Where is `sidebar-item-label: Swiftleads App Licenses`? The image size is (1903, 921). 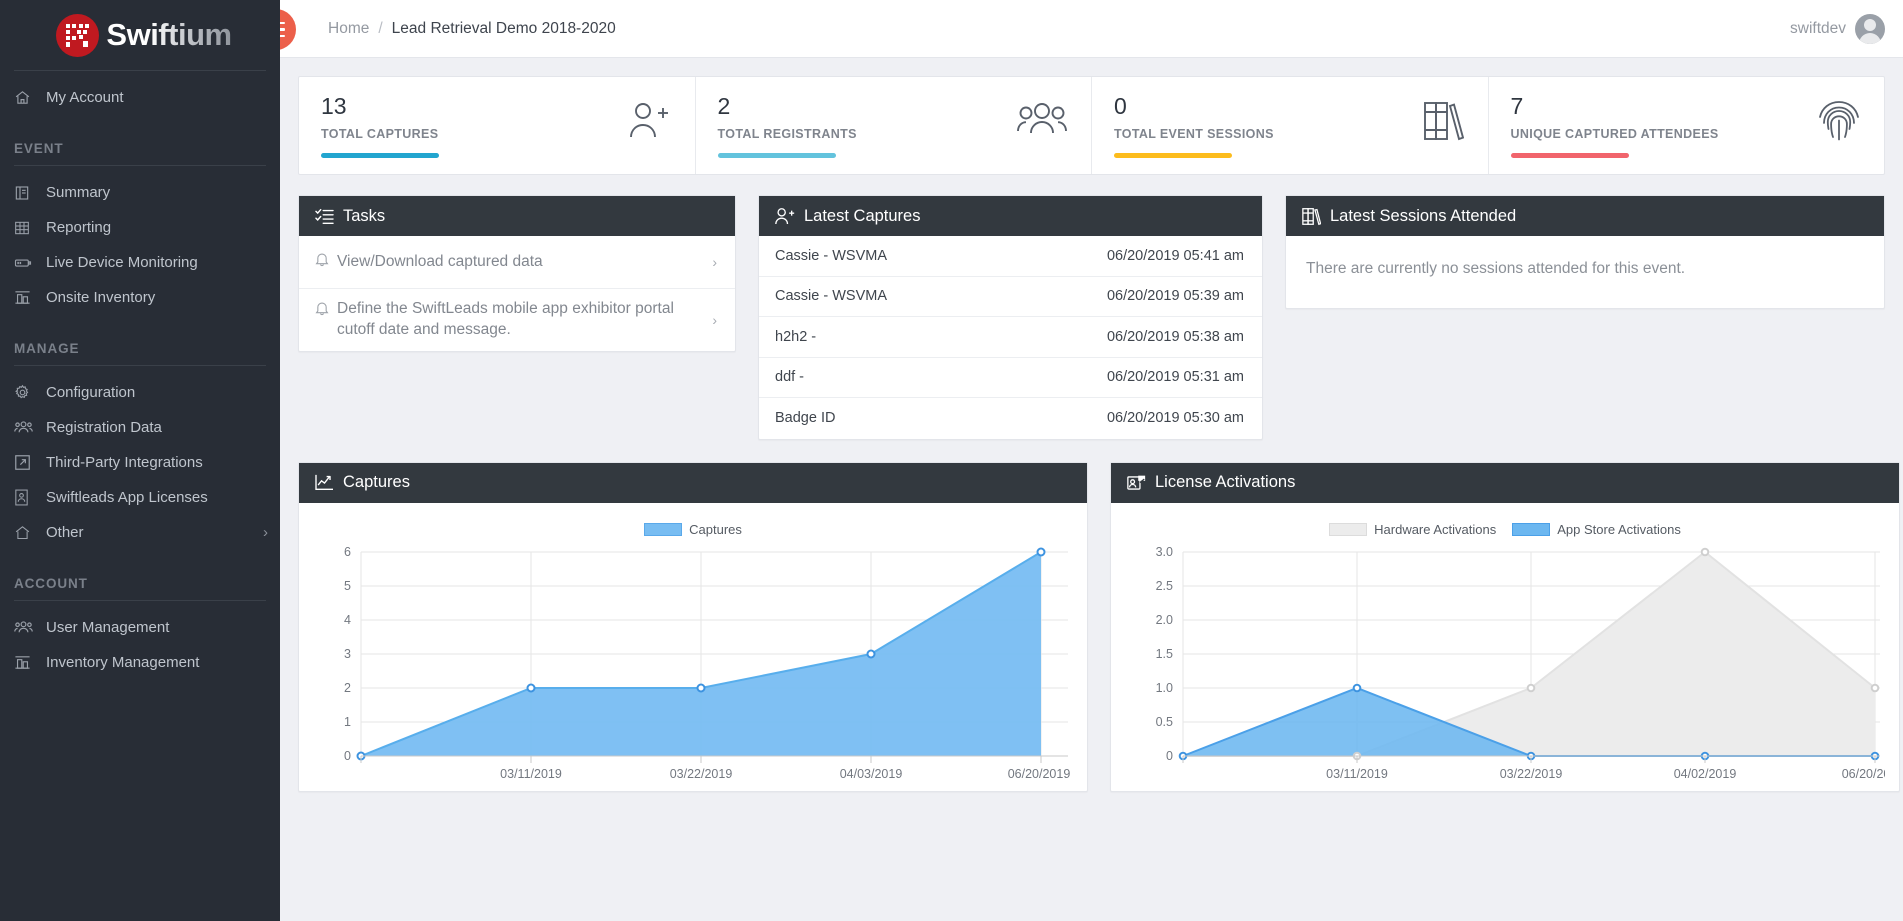
sidebar-item-label: Swiftleads App Licenses is located at coordinates (127, 497).